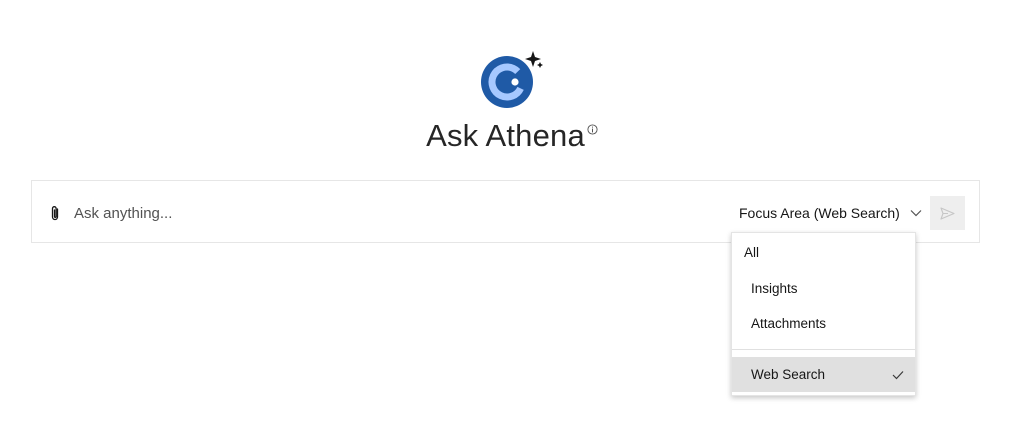 The image size is (1024, 438). What do you see at coordinates (334, 213) in the screenshot?
I see `search-input` at bounding box center [334, 213].